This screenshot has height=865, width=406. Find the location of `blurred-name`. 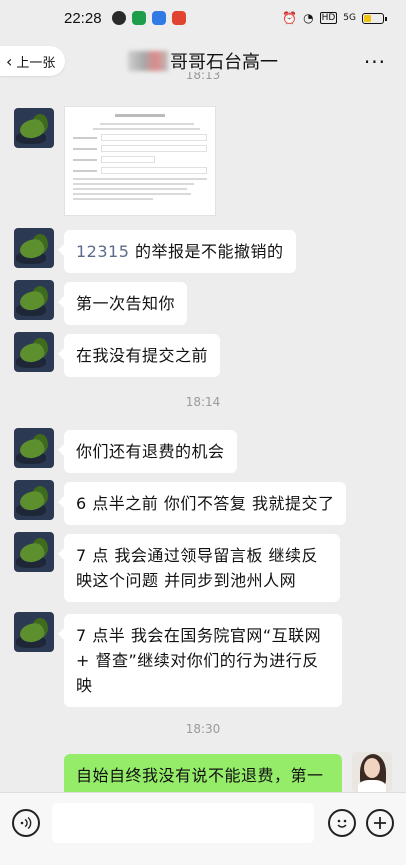

blurred-name is located at coordinates (148, 61).